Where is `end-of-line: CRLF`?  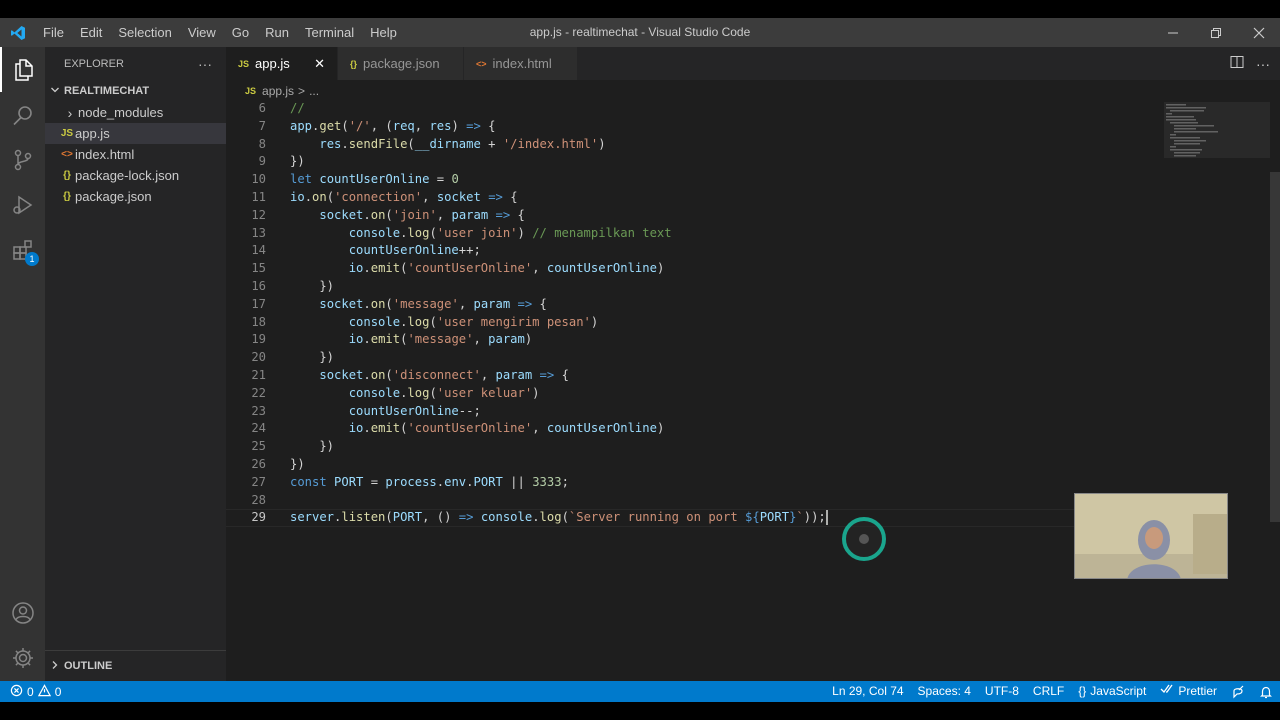 end-of-line: CRLF is located at coordinates (1048, 691).